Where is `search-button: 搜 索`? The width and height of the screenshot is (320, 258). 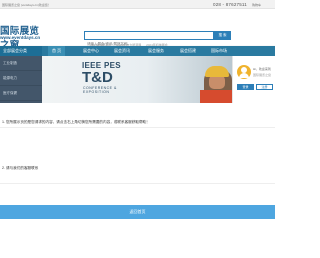 search-button: 搜 索 is located at coordinates (222, 35).